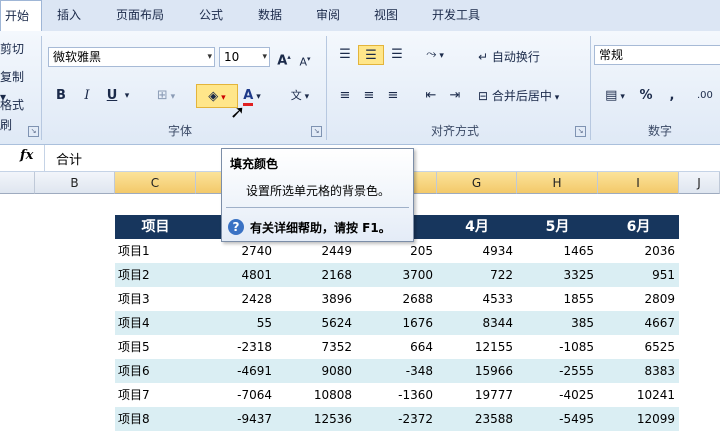 This screenshot has height=439, width=720. Describe the element at coordinates (638, 347) in the screenshot. I see `table-cell: 6525` at that location.